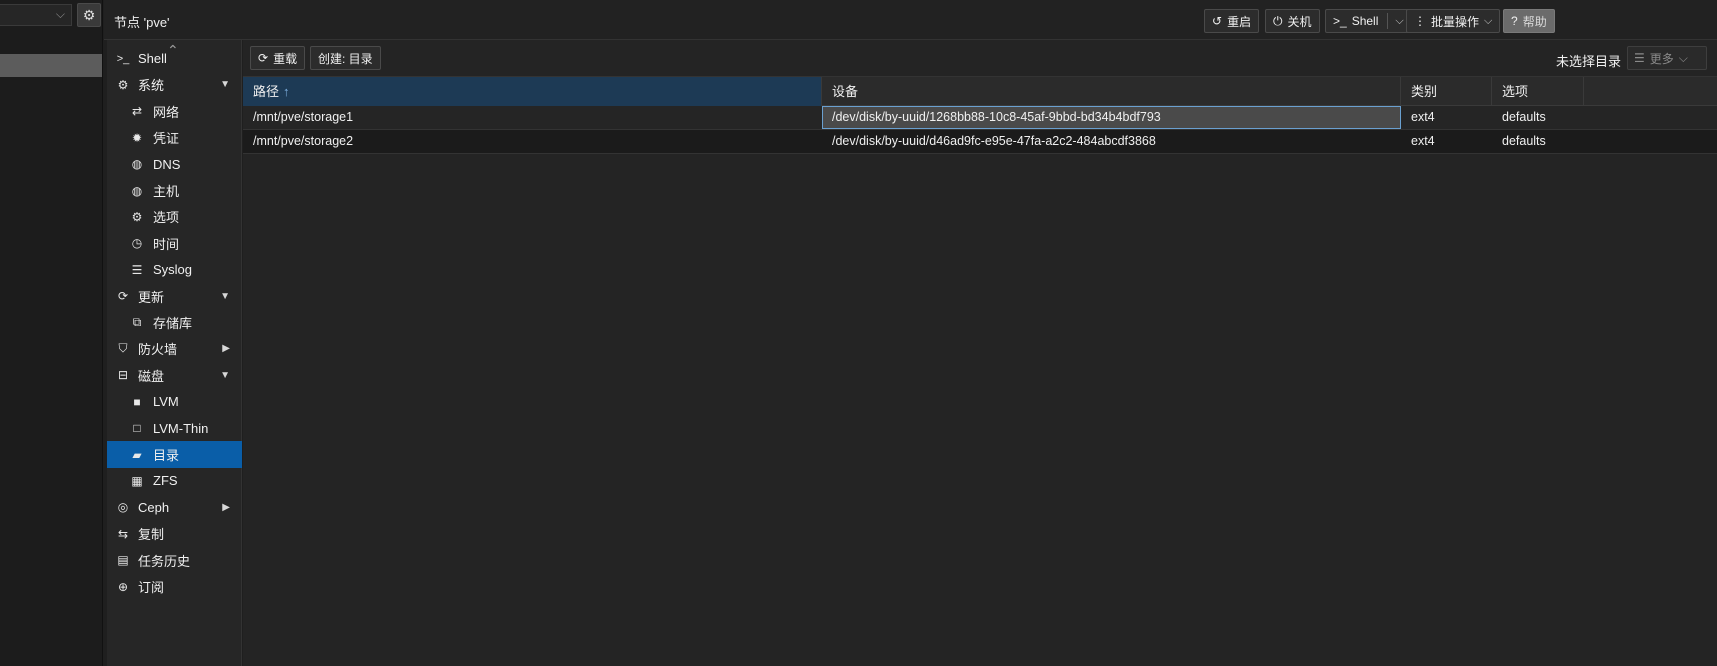  What do you see at coordinates (151, 86) in the screenshot?
I see `nav-item-label: 系统` at bounding box center [151, 86].